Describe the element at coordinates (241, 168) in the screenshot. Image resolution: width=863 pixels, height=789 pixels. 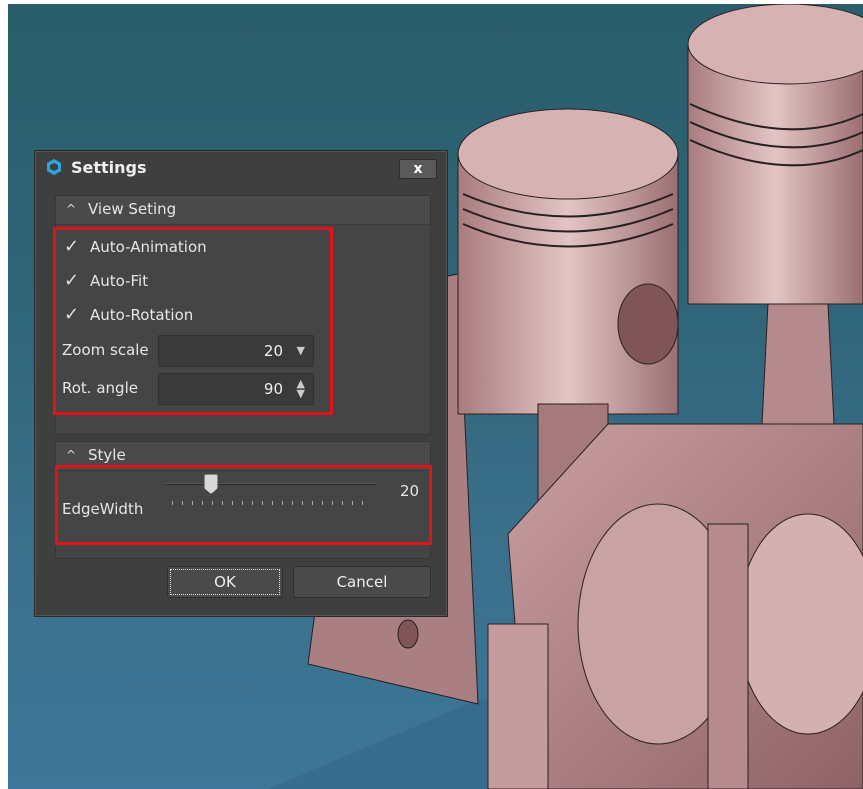
I see `dialog-titlebar: Settings x` at that location.